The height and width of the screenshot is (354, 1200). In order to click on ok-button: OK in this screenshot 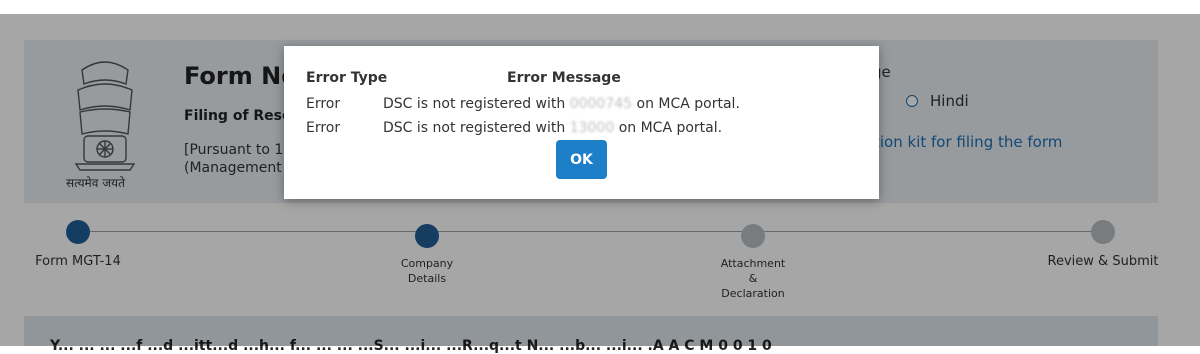, I will do `click(581, 159)`.